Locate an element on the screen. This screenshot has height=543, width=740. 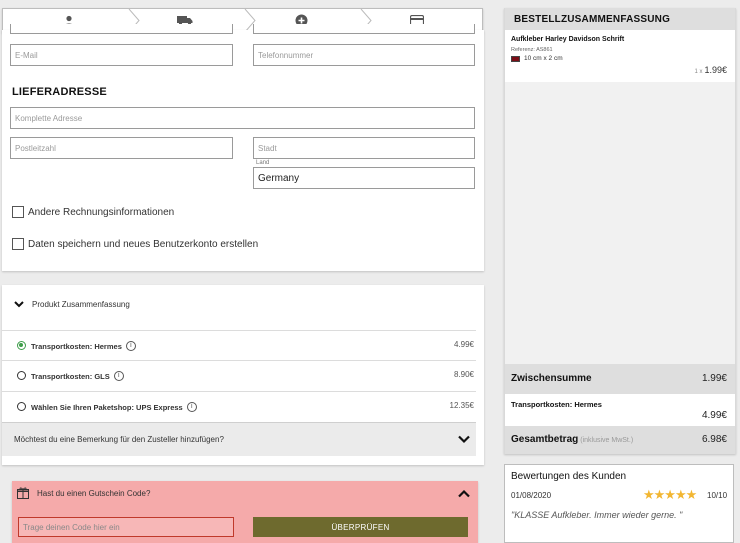
shipping-option-price: 4.99€ is located at coordinates (463, 344).